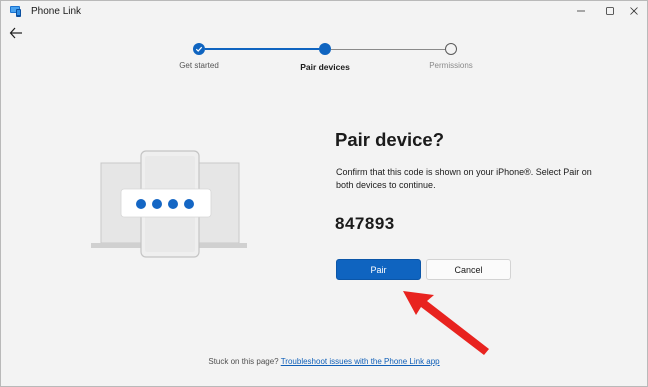 This screenshot has width=648, height=387. I want to click on checkmark-icon, so click(199, 49).